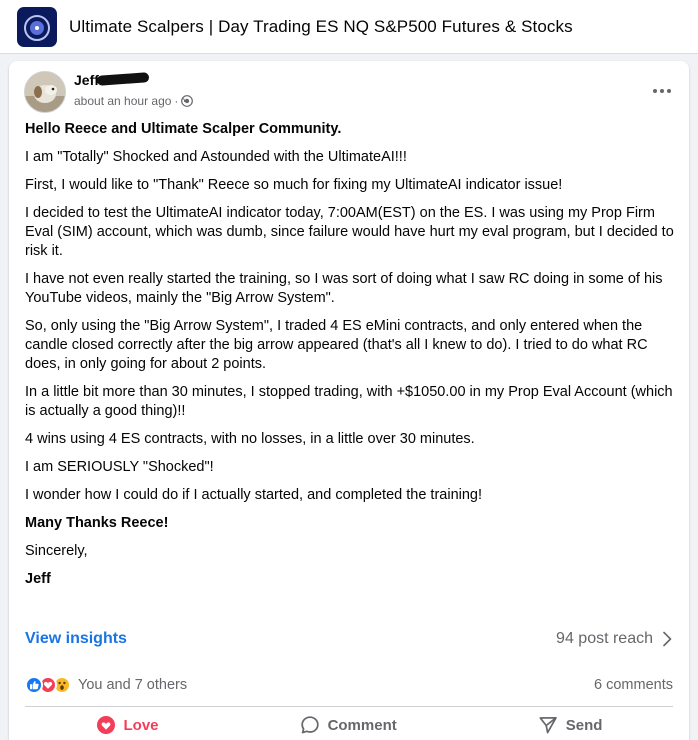 The image size is (698, 740). Describe the element at coordinates (309, 725) in the screenshot. I see `comment-icon` at that location.